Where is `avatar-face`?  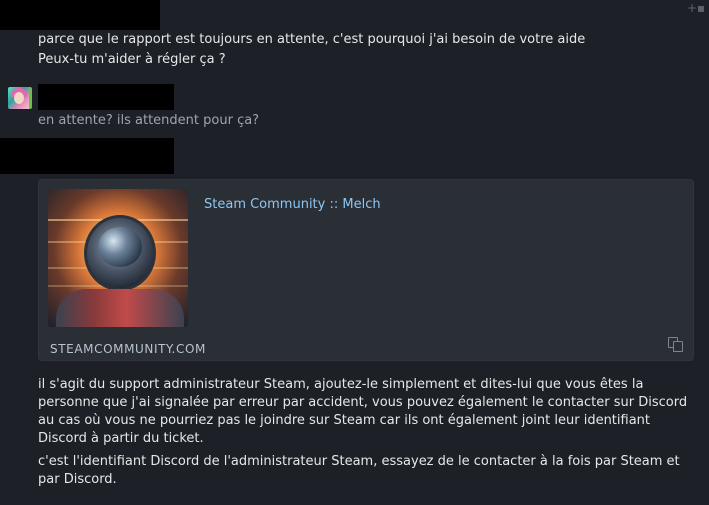 avatar-face is located at coordinates (19, 98).